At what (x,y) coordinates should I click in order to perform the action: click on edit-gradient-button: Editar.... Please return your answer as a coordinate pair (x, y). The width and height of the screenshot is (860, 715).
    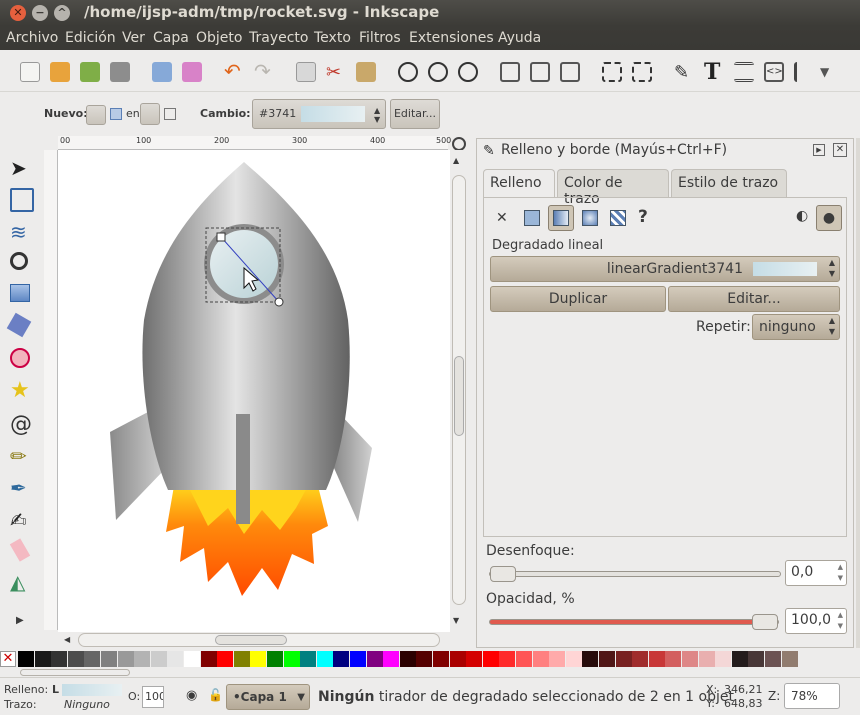
    Looking at the image, I should click on (415, 114).